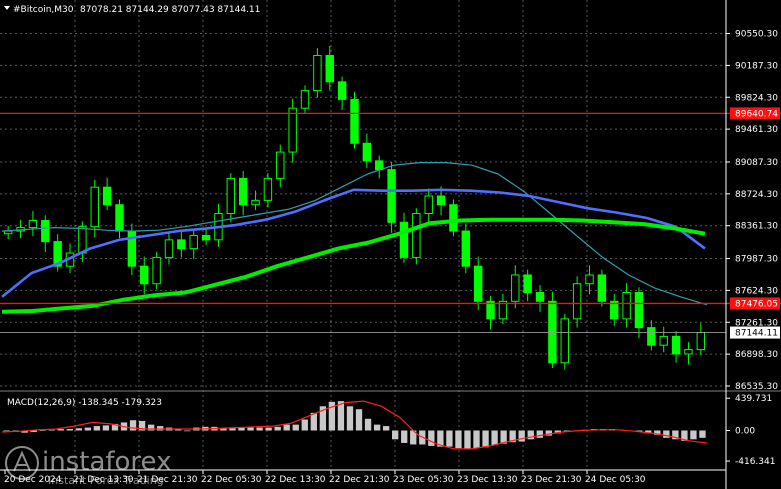 This screenshot has height=489, width=781. What do you see at coordinates (756, 291) in the screenshot?
I see `price-tick-label: 87624.30` at bounding box center [756, 291].